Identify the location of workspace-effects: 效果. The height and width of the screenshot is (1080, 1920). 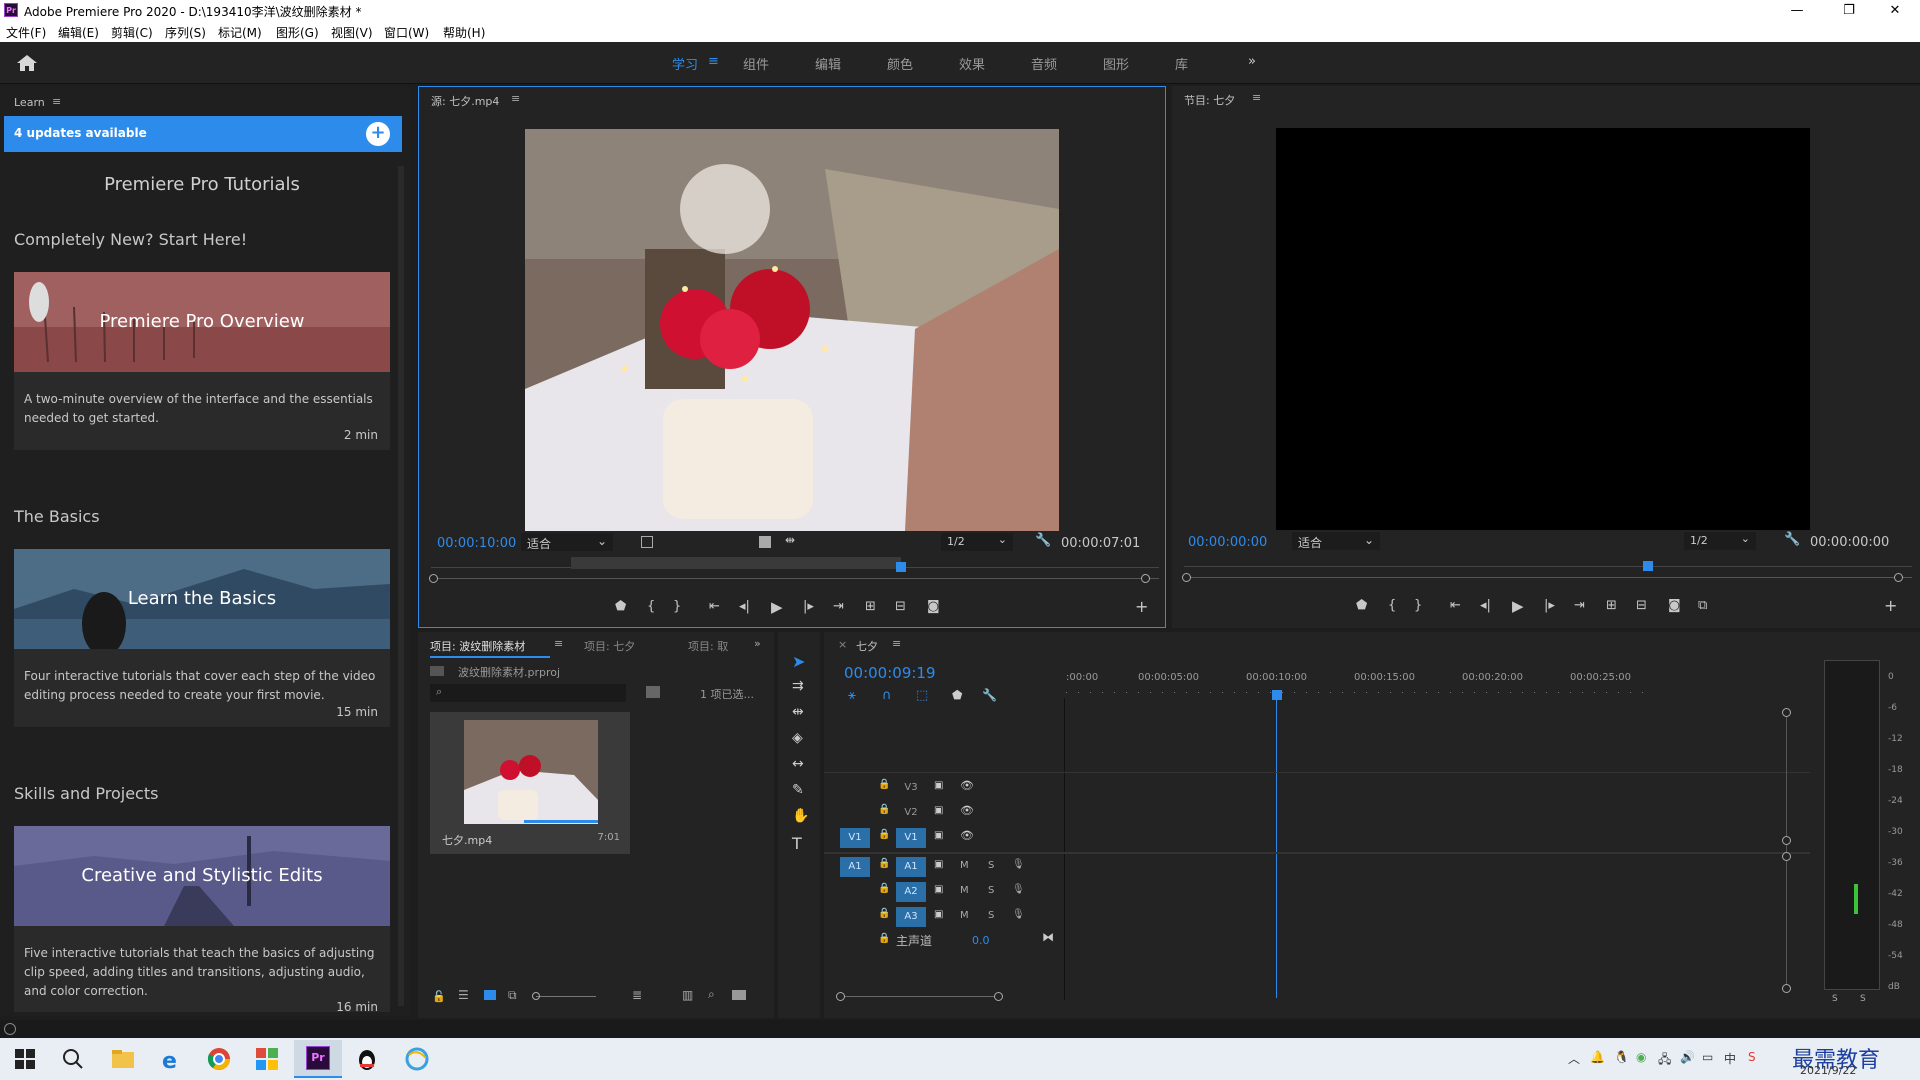
(972, 63).